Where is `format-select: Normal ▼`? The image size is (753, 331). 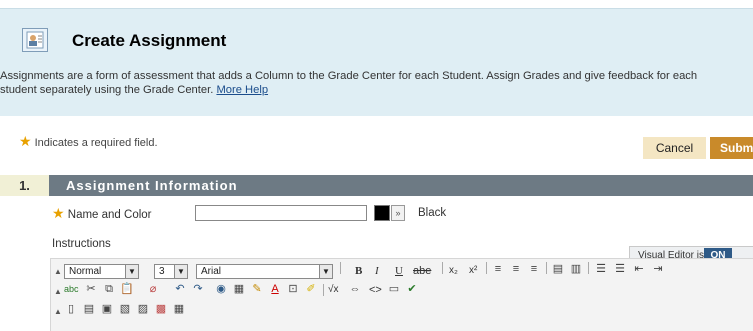 format-select: Normal ▼ is located at coordinates (101, 271).